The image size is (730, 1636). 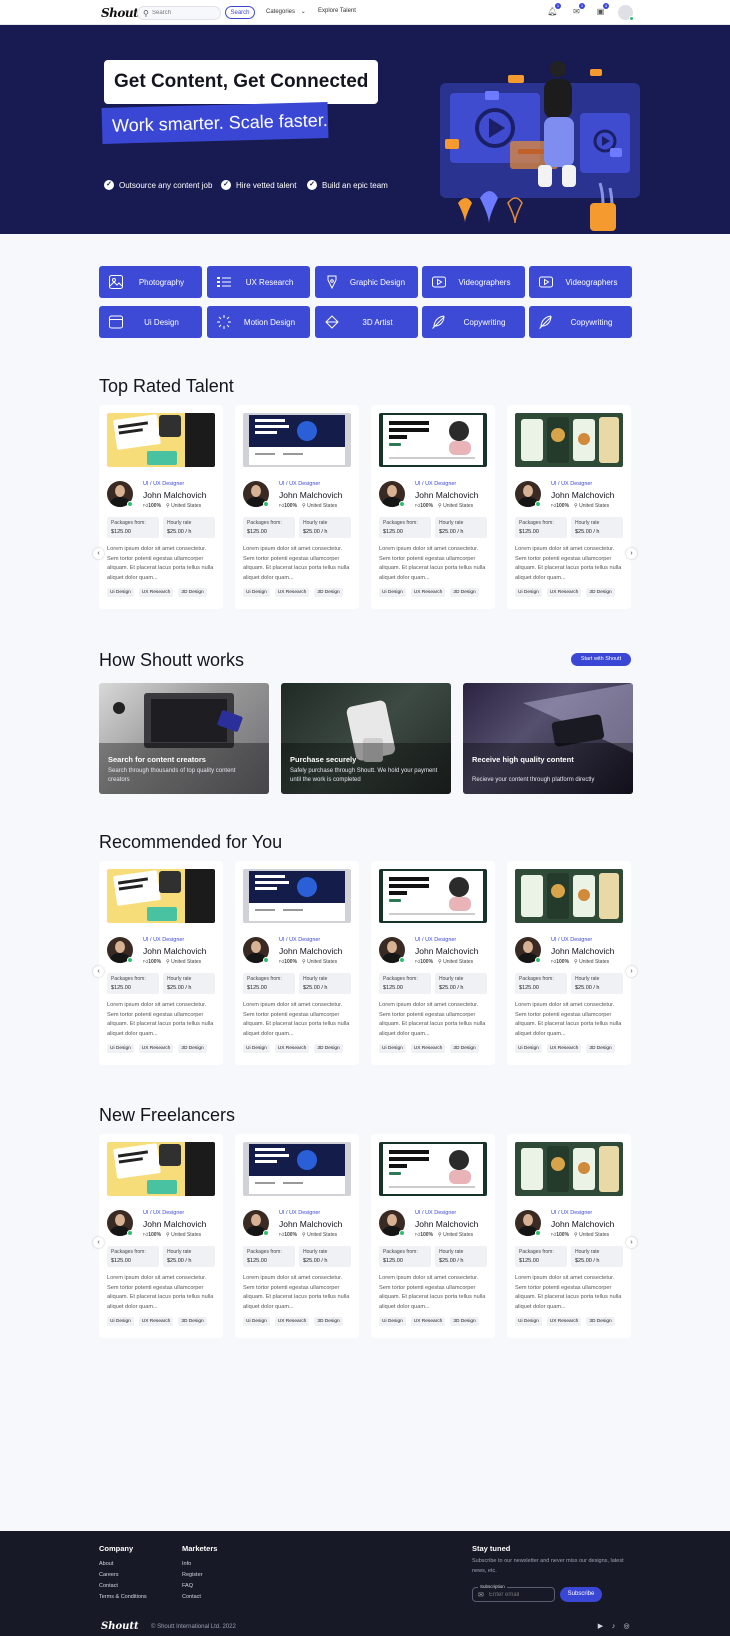 I want to click on footer-link-about: About, so click(x=106, y=1564).